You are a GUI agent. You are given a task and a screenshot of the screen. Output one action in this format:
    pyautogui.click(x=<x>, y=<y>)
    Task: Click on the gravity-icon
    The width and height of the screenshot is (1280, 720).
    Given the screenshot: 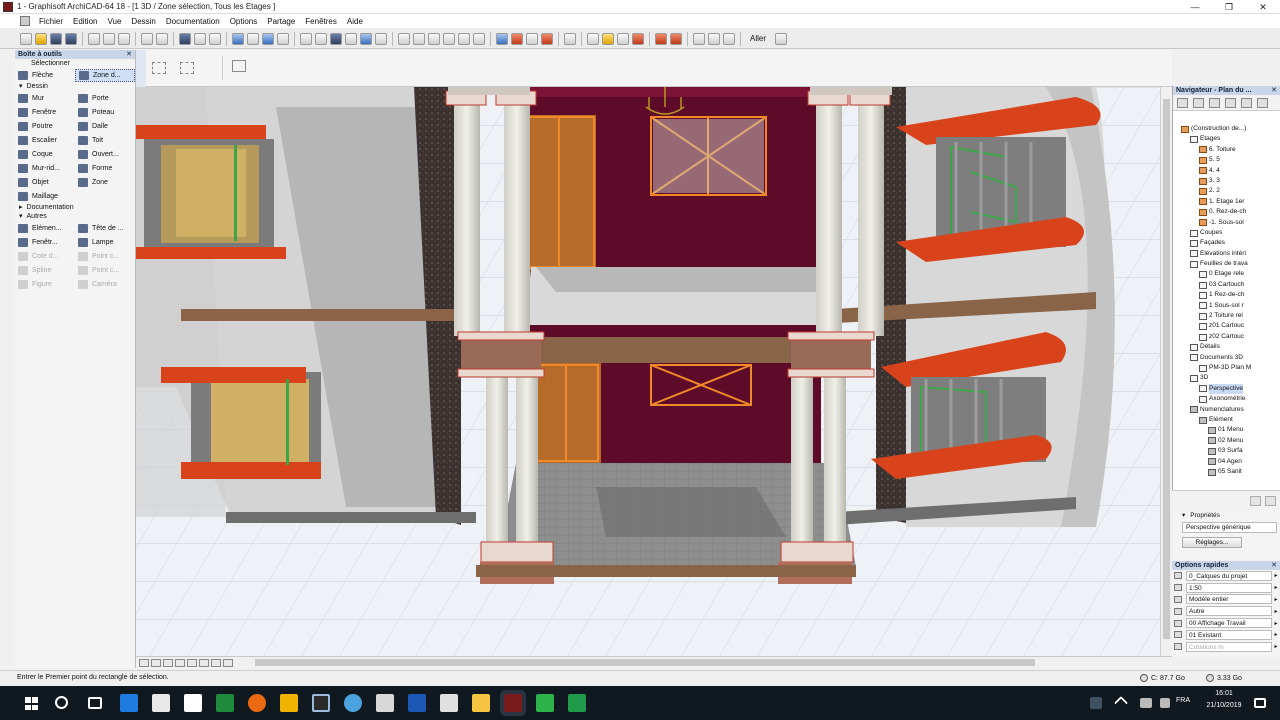 What is the action you would take?
    pyautogui.click(x=268, y=38)
    